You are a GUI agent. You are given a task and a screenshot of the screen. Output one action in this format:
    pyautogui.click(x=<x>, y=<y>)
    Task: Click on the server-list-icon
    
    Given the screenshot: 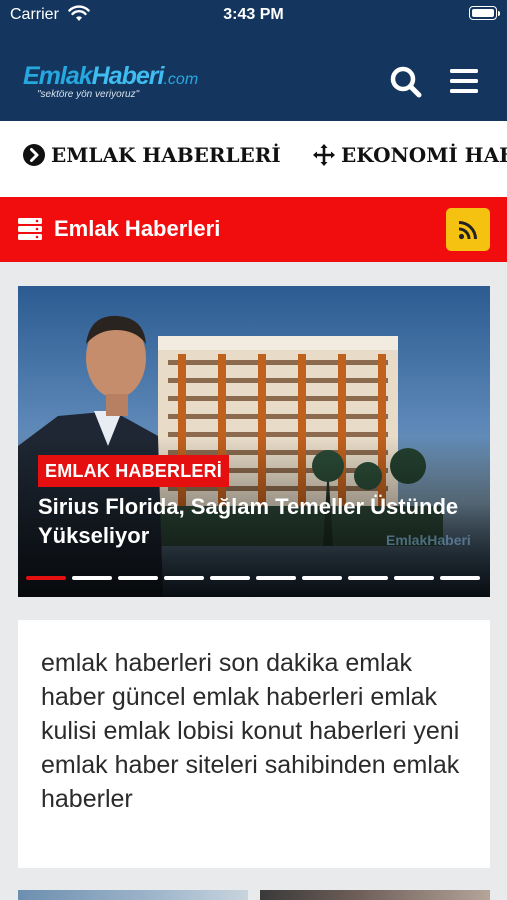 What is the action you would take?
    pyautogui.click(x=30, y=229)
    